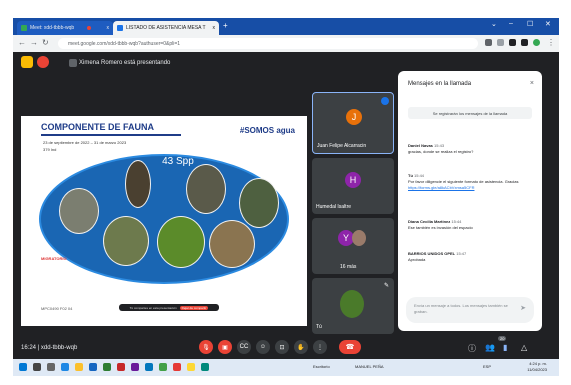 The height and width of the screenshot is (385, 571). I want to click on participant-name: Tú, so click(319, 327).